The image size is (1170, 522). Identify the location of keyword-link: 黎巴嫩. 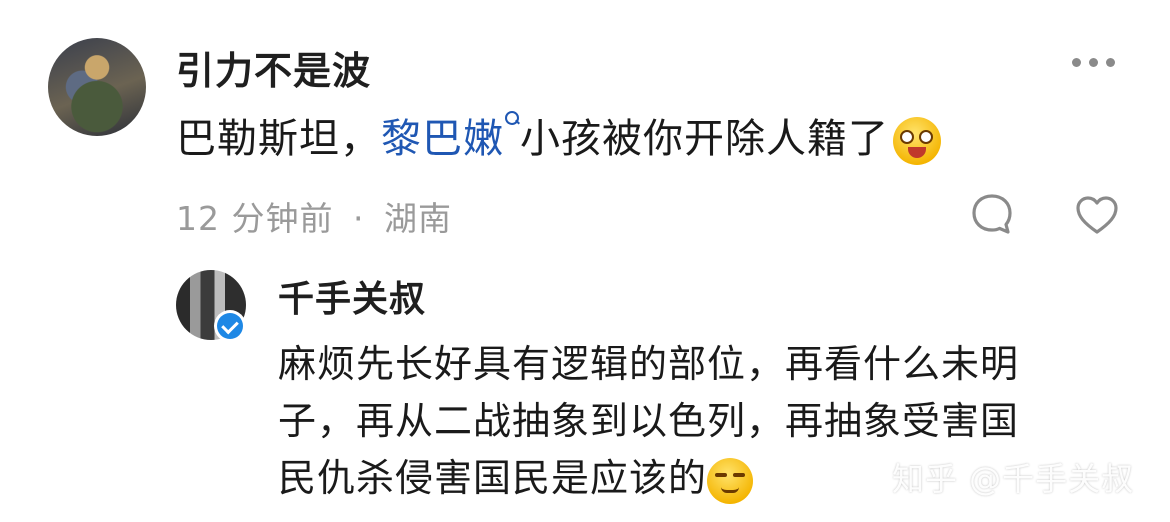
(442, 139).